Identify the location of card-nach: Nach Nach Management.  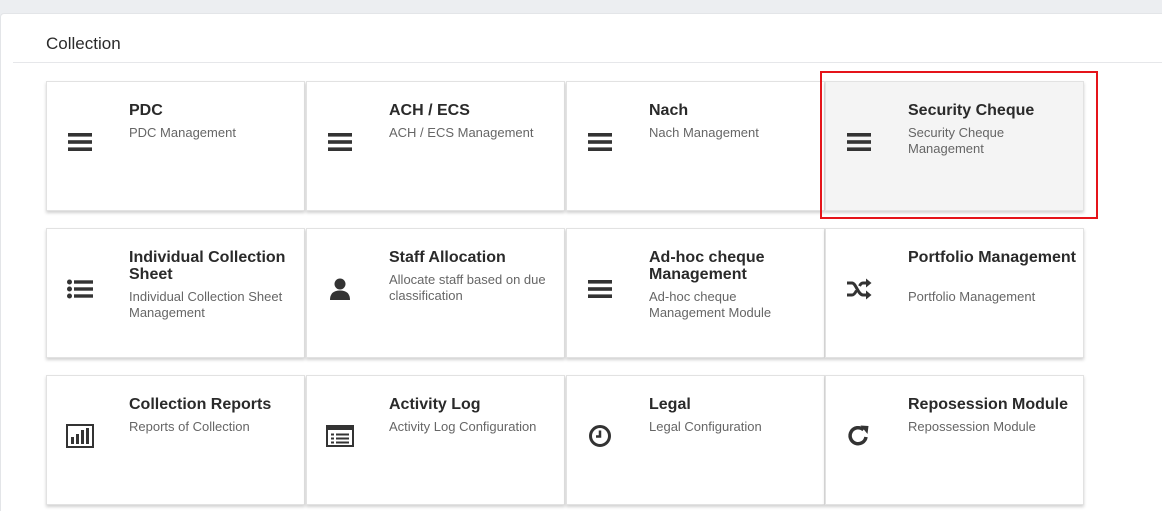
(695, 146).